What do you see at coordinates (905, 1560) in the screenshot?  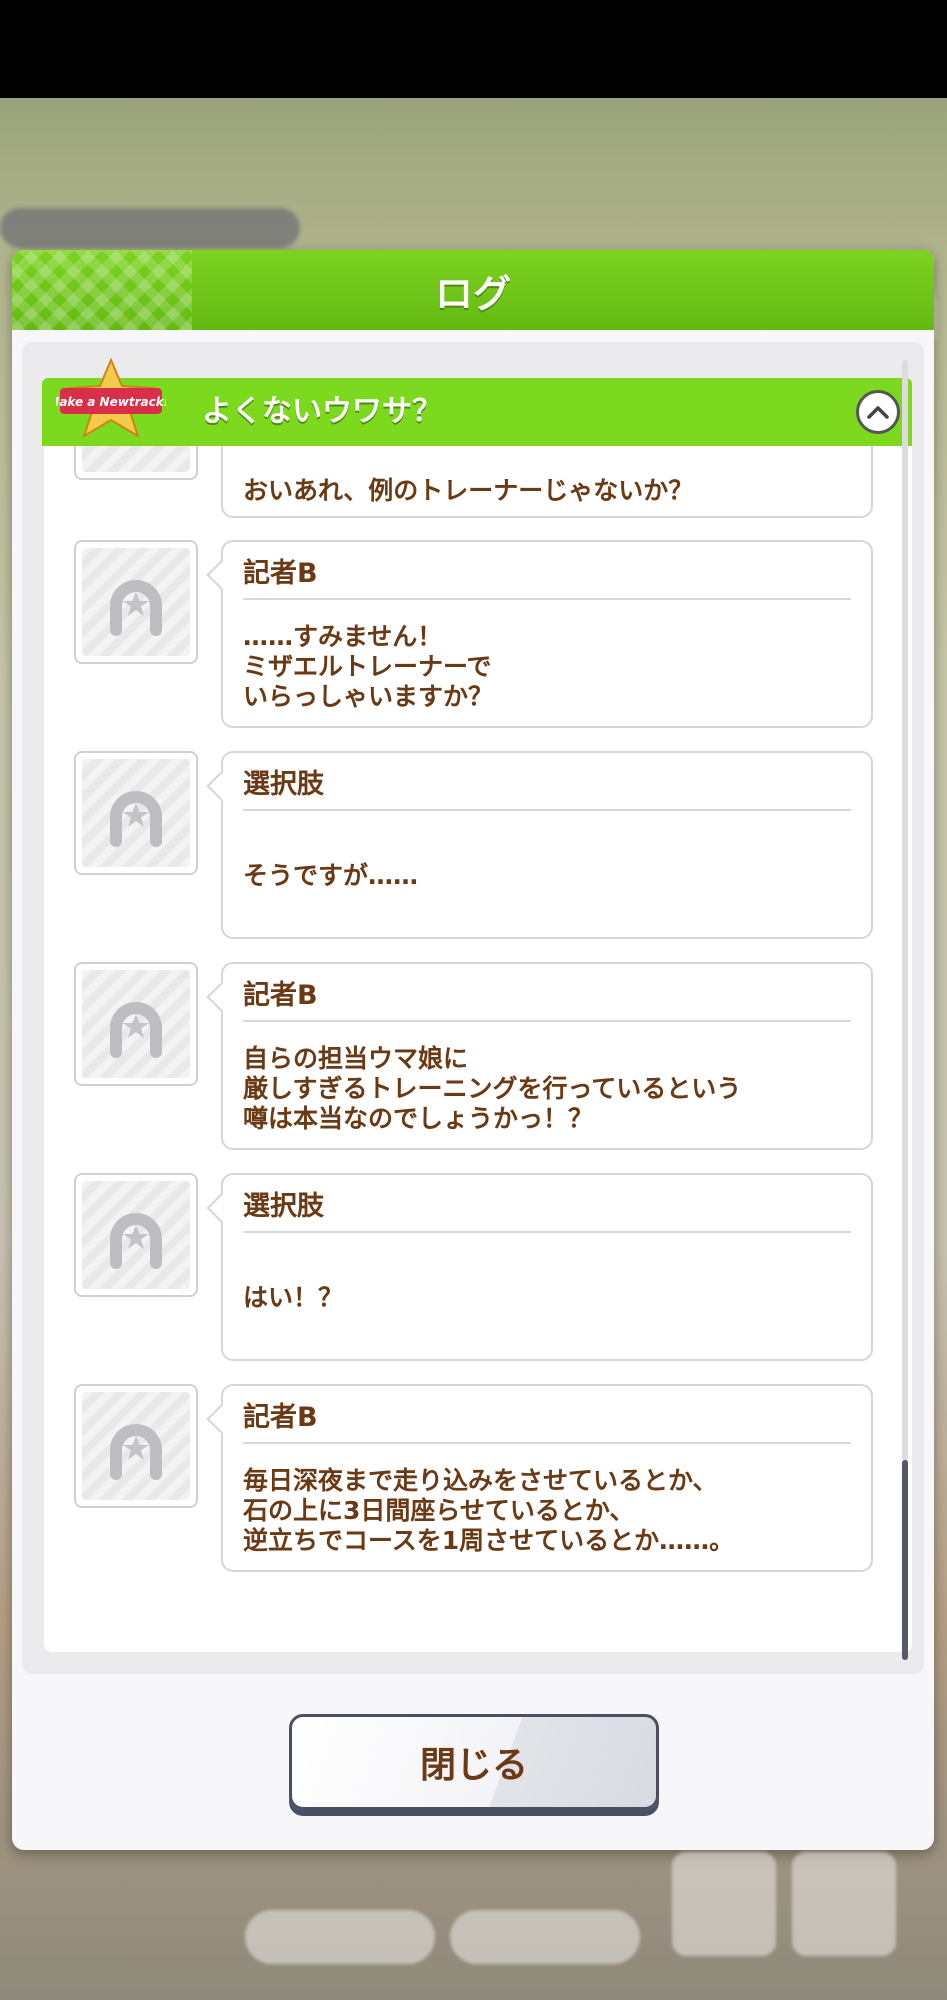 I see `scrollbar-thumb` at bounding box center [905, 1560].